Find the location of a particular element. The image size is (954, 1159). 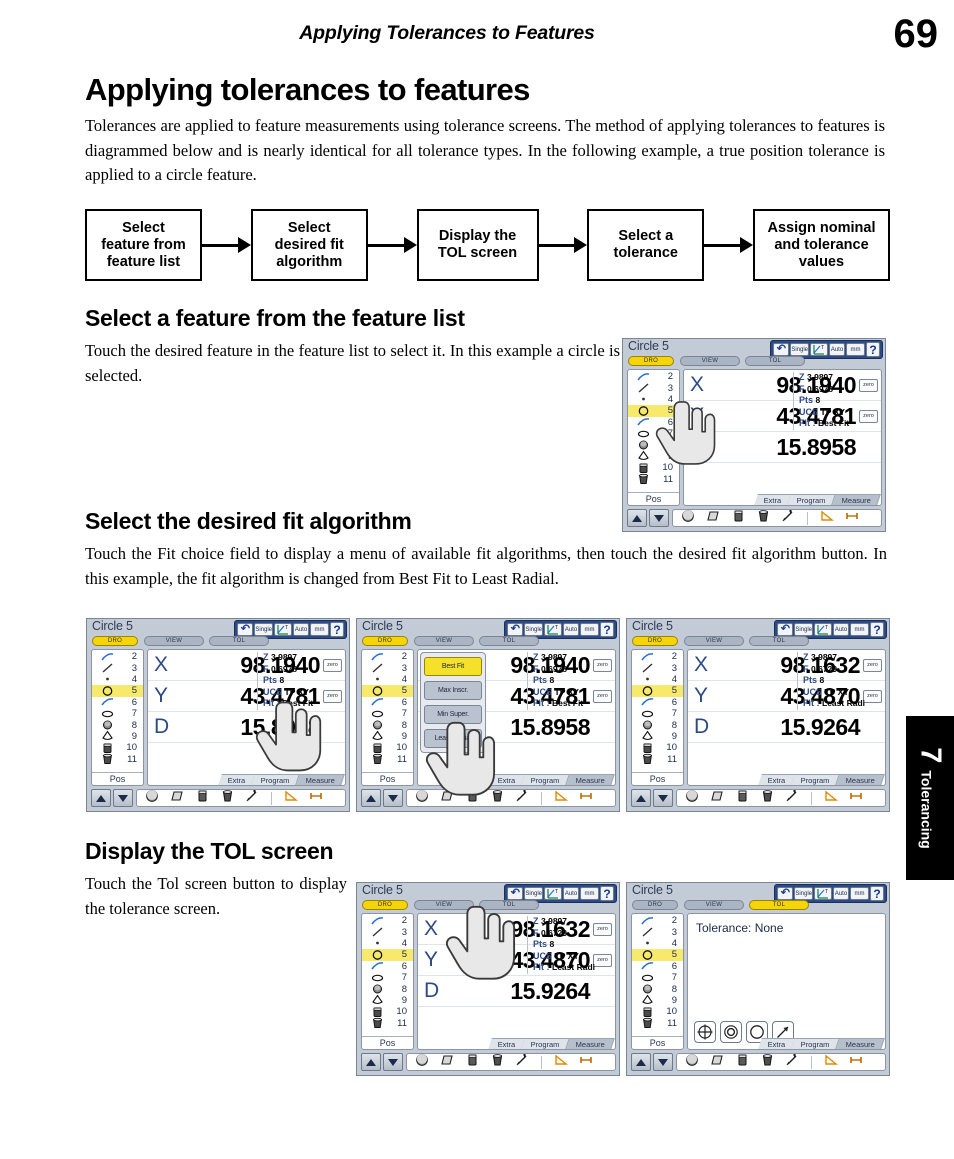

fit-algorithm-option: Min Super. is located at coordinates (453, 714).